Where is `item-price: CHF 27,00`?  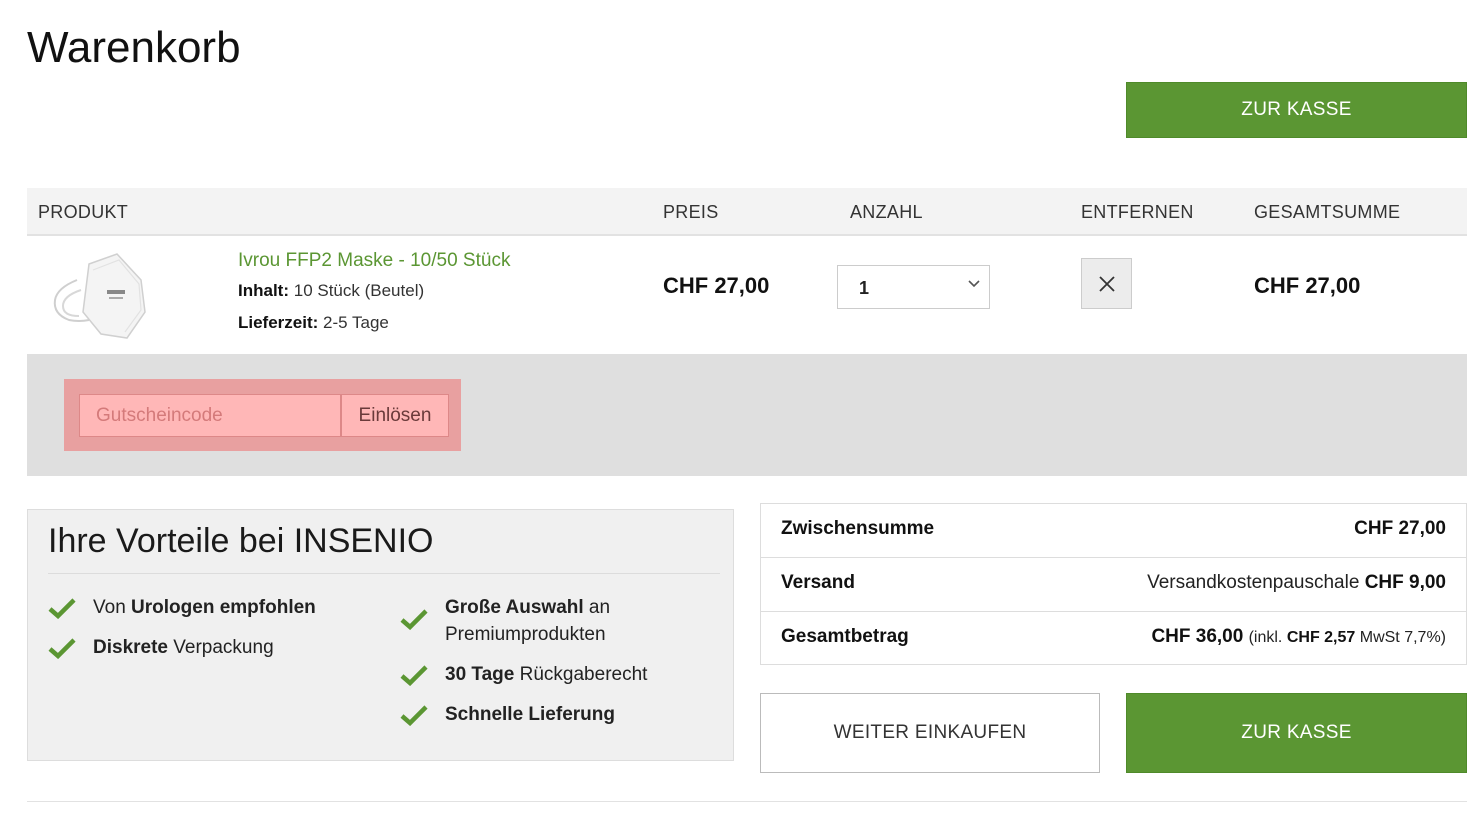
item-price: CHF 27,00 is located at coordinates (716, 285).